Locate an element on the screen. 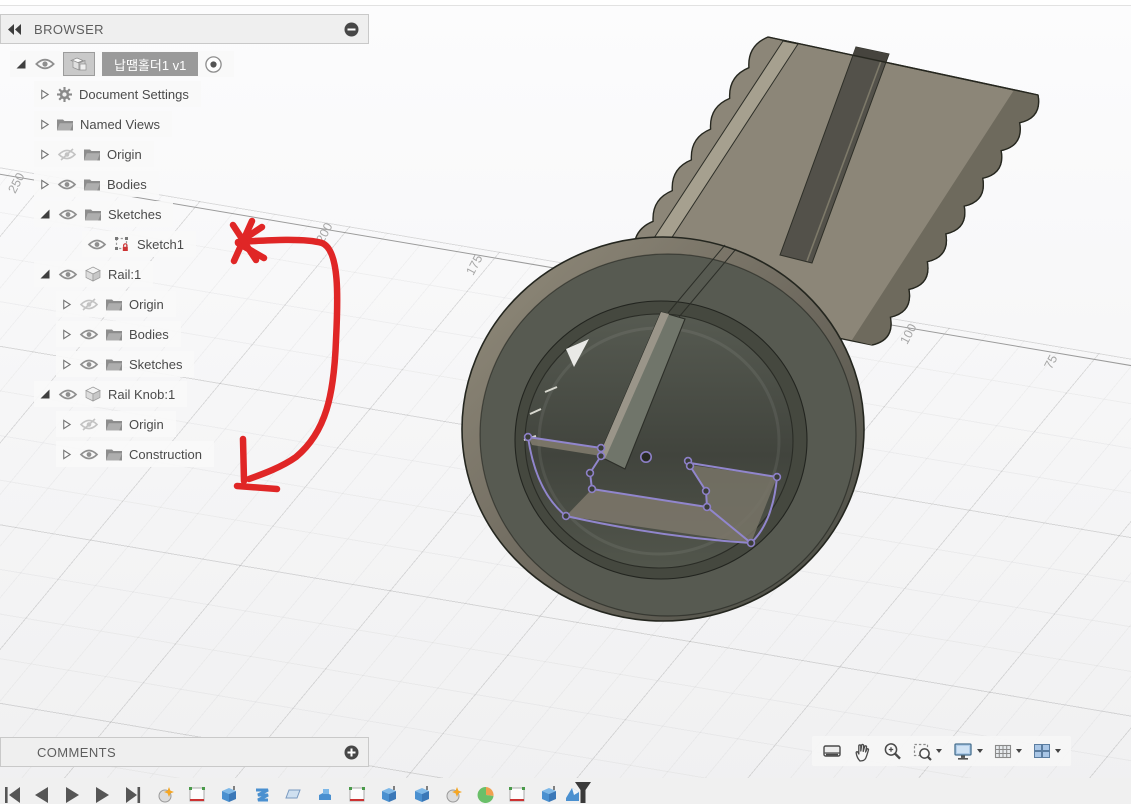 This screenshot has height=804, width=1131. pan-hand-icon is located at coordinates (862, 752).